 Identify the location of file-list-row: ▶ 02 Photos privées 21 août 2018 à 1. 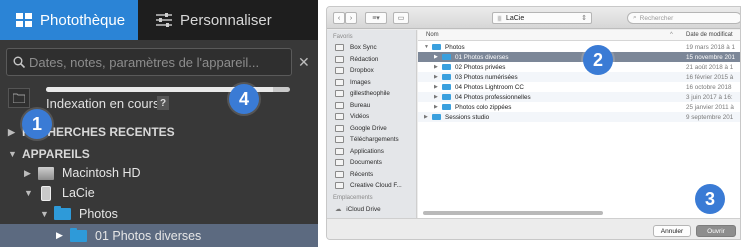
(579, 67).